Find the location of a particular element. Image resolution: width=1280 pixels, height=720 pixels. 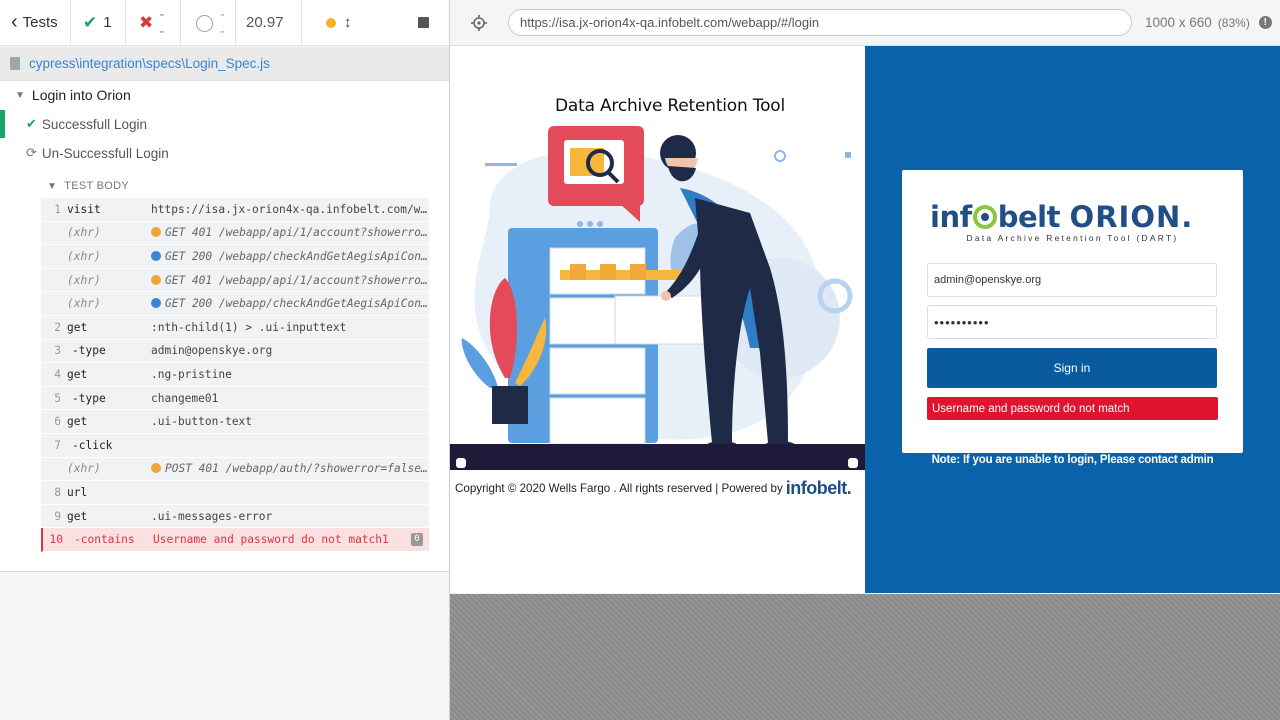

viewport-size: 1000 x 660 is located at coordinates (1178, 22).